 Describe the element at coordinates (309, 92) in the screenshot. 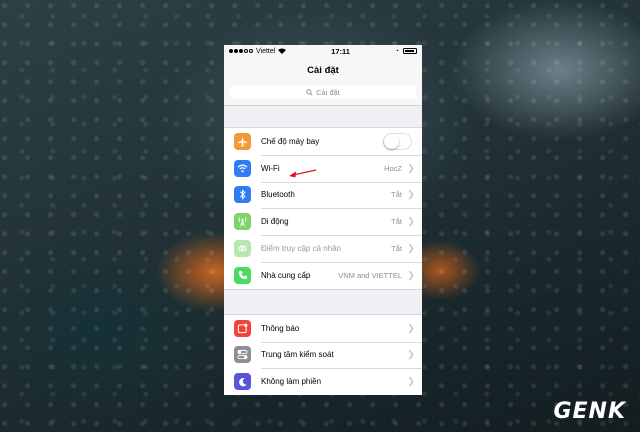

I see `search-icon` at that location.